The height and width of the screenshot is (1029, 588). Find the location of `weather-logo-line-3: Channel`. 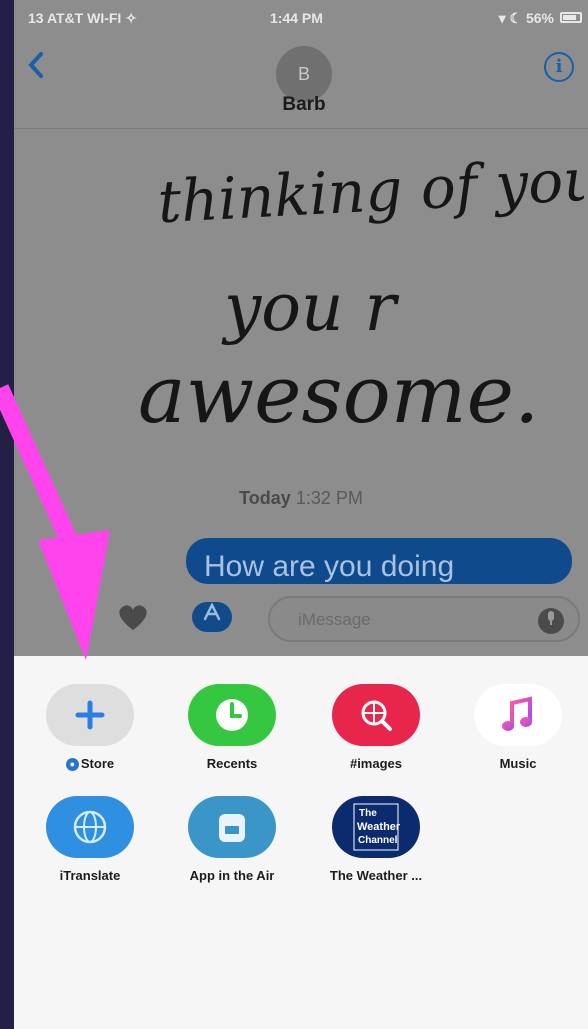

weather-logo-line-3: Channel is located at coordinates (378, 840).